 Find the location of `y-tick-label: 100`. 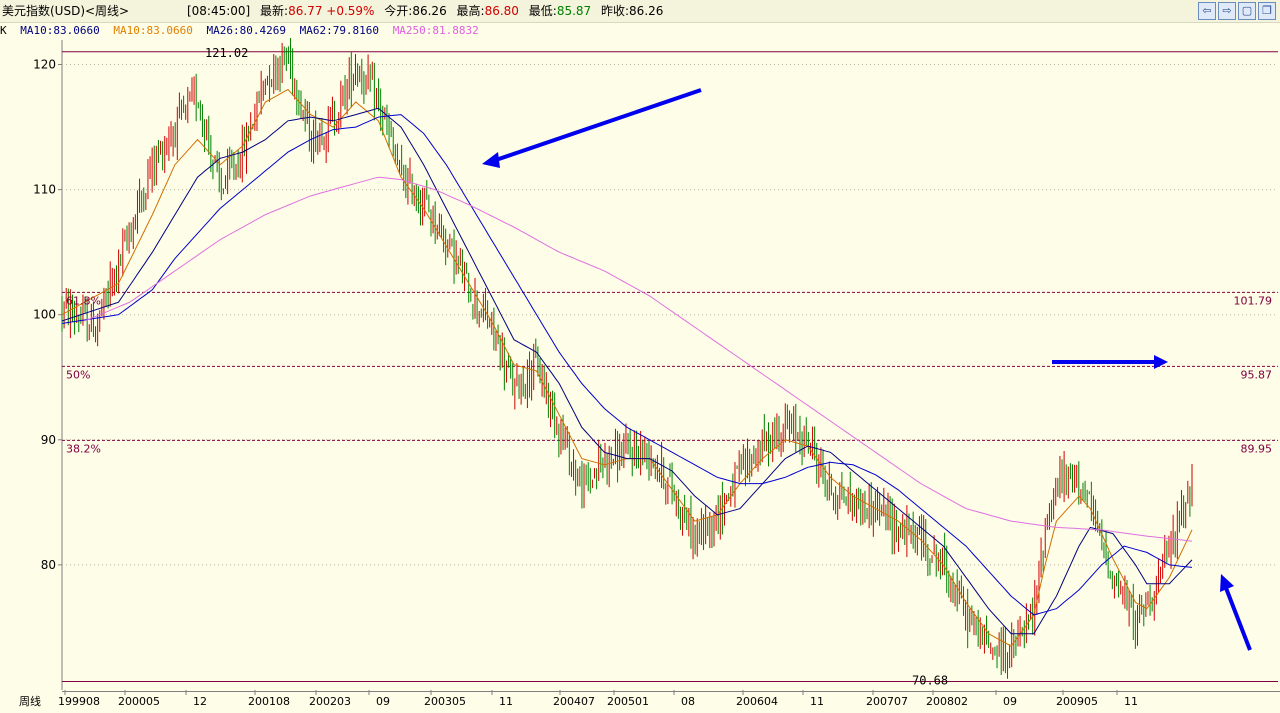

y-tick-label: 100 is located at coordinates (44, 315).